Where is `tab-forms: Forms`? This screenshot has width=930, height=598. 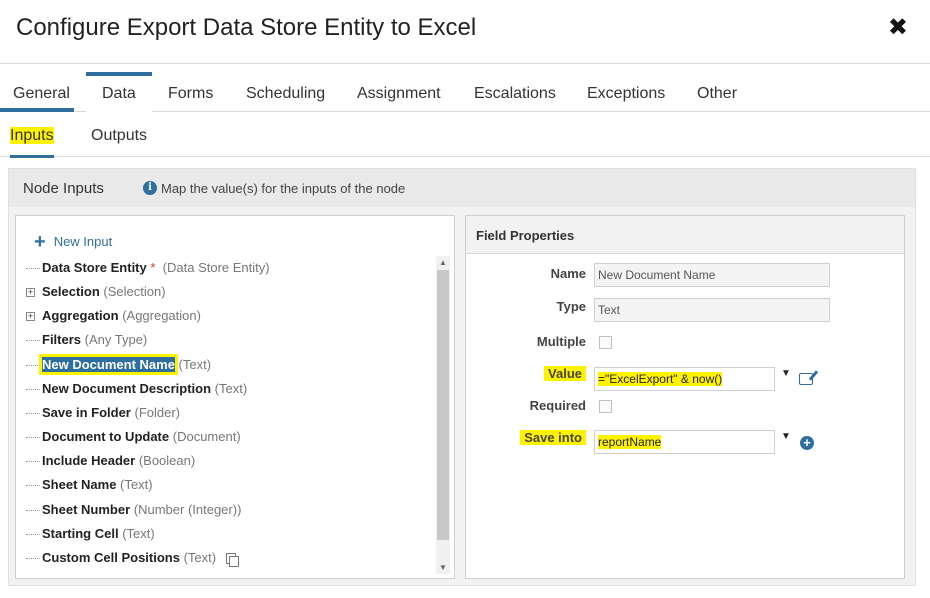
tab-forms: Forms is located at coordinates (190, 92).